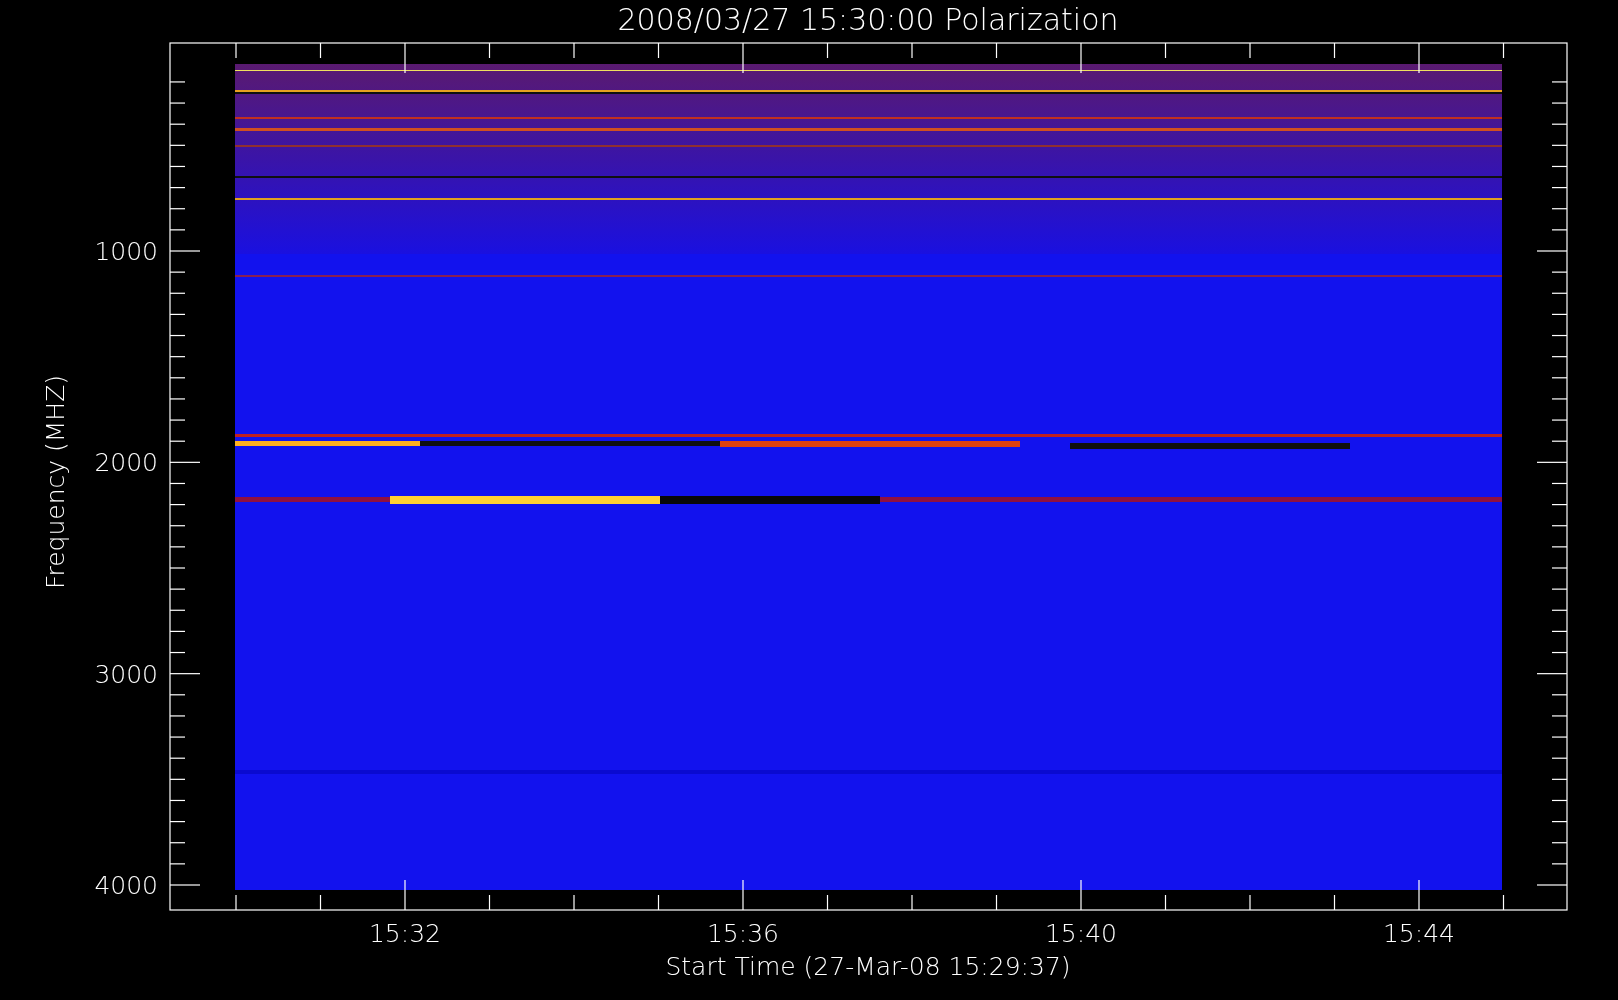 Image resolution: width=1618 pixels, height=1000 pixels. I want to click on axis-label: Frequency (MHZ), so click(55, 482).